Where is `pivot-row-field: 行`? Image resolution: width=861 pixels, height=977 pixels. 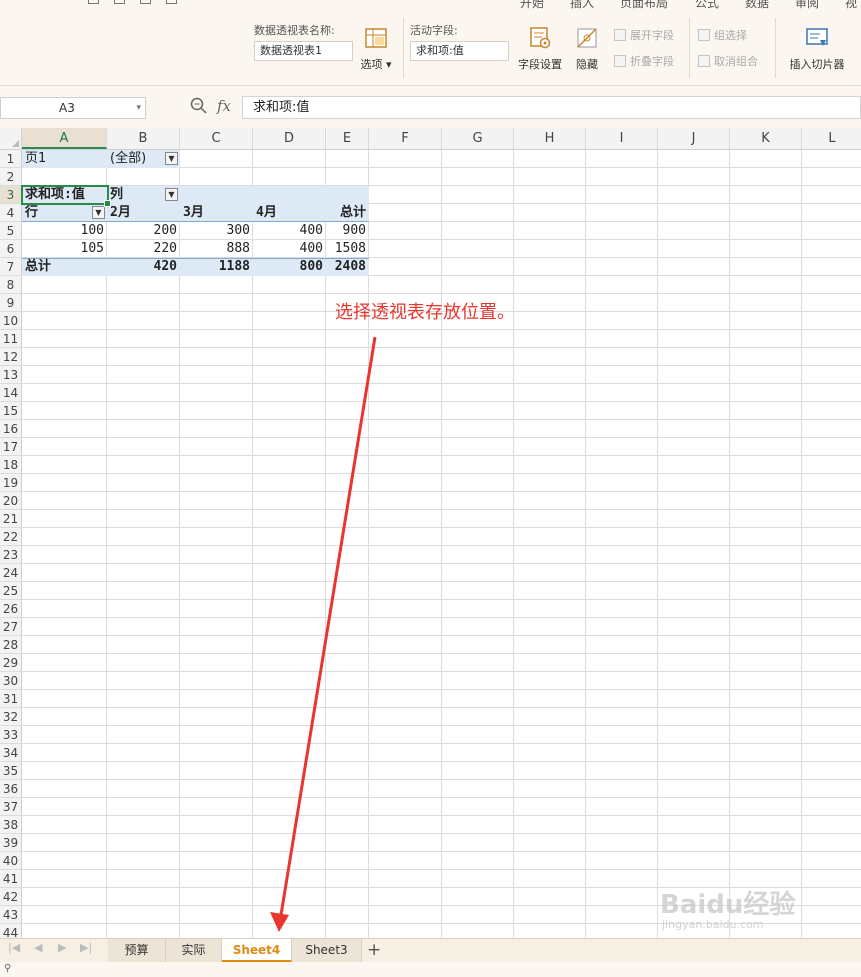 pivot-row-field: 行 is located at coordinates (31, 213).